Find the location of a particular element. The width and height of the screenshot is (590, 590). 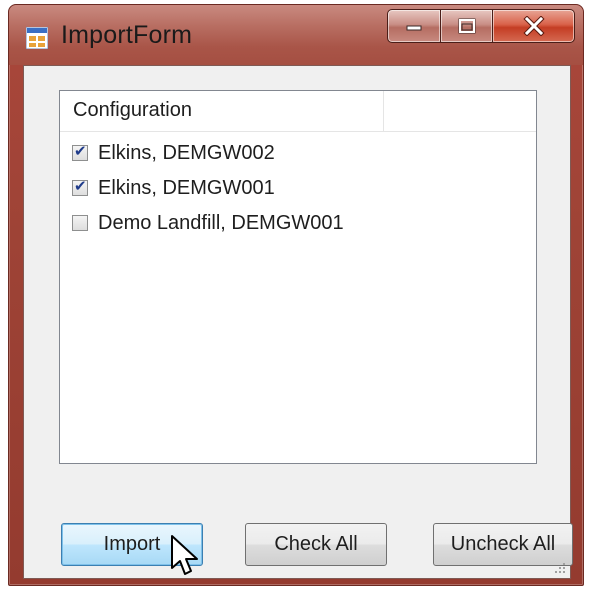

title-bar: ImportForm is located at coordinates (296, 35).